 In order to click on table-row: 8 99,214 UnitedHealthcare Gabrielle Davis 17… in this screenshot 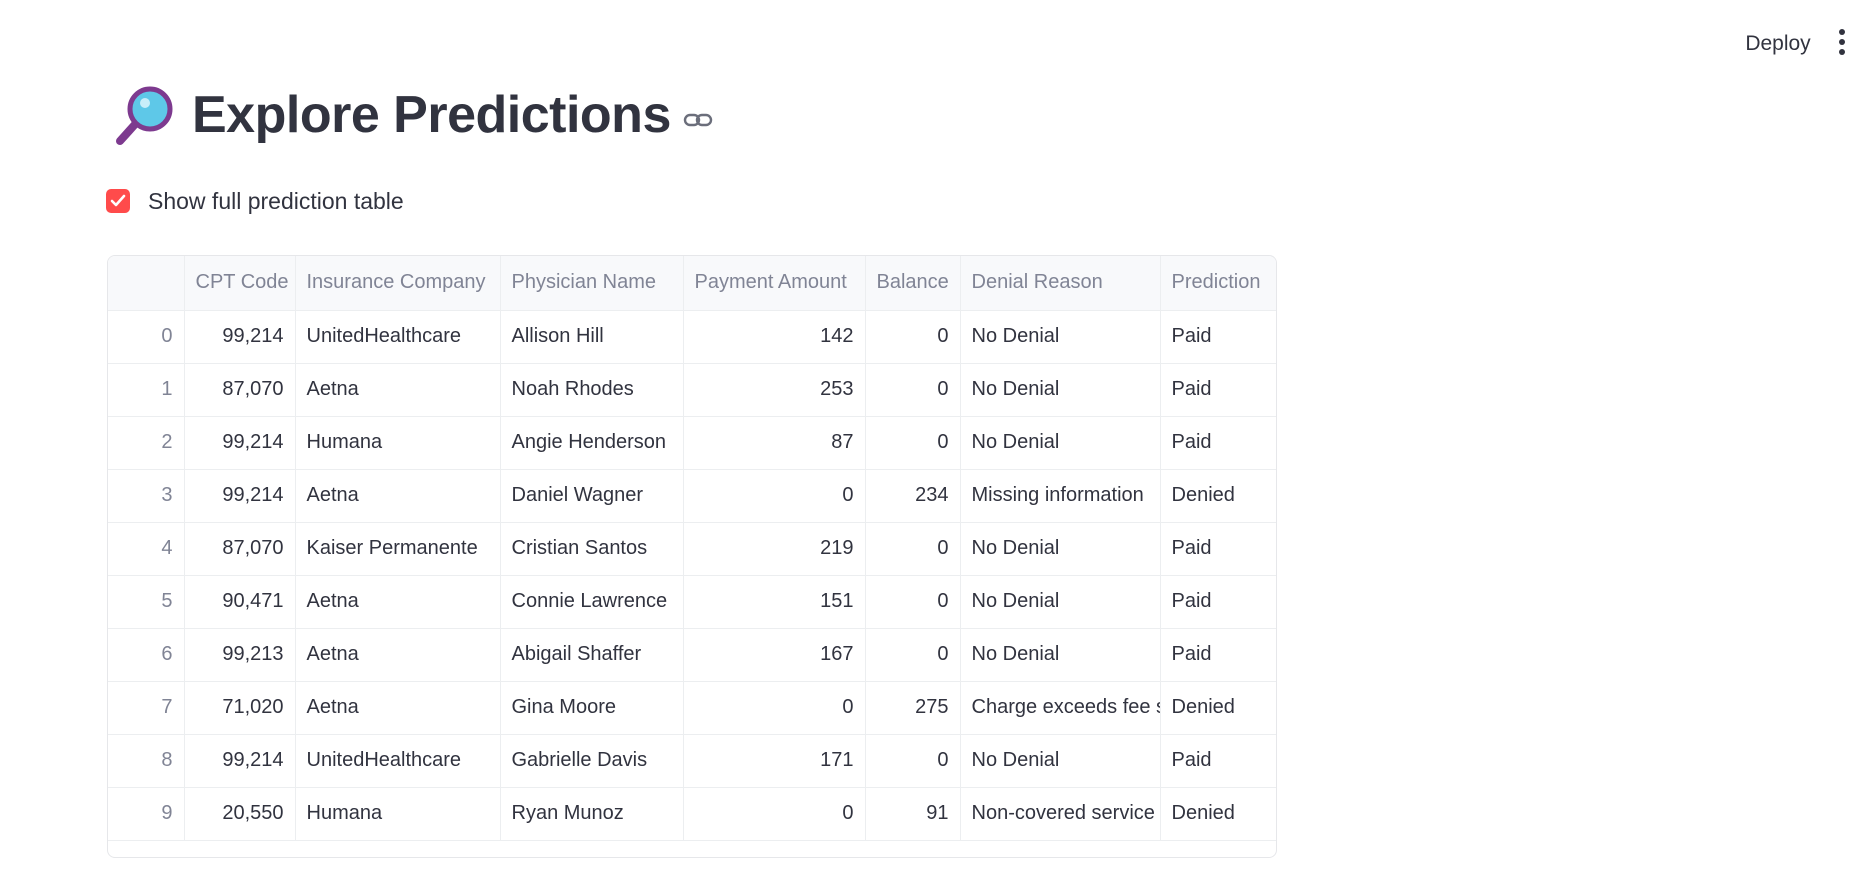, I will do `click(692, 761)`.